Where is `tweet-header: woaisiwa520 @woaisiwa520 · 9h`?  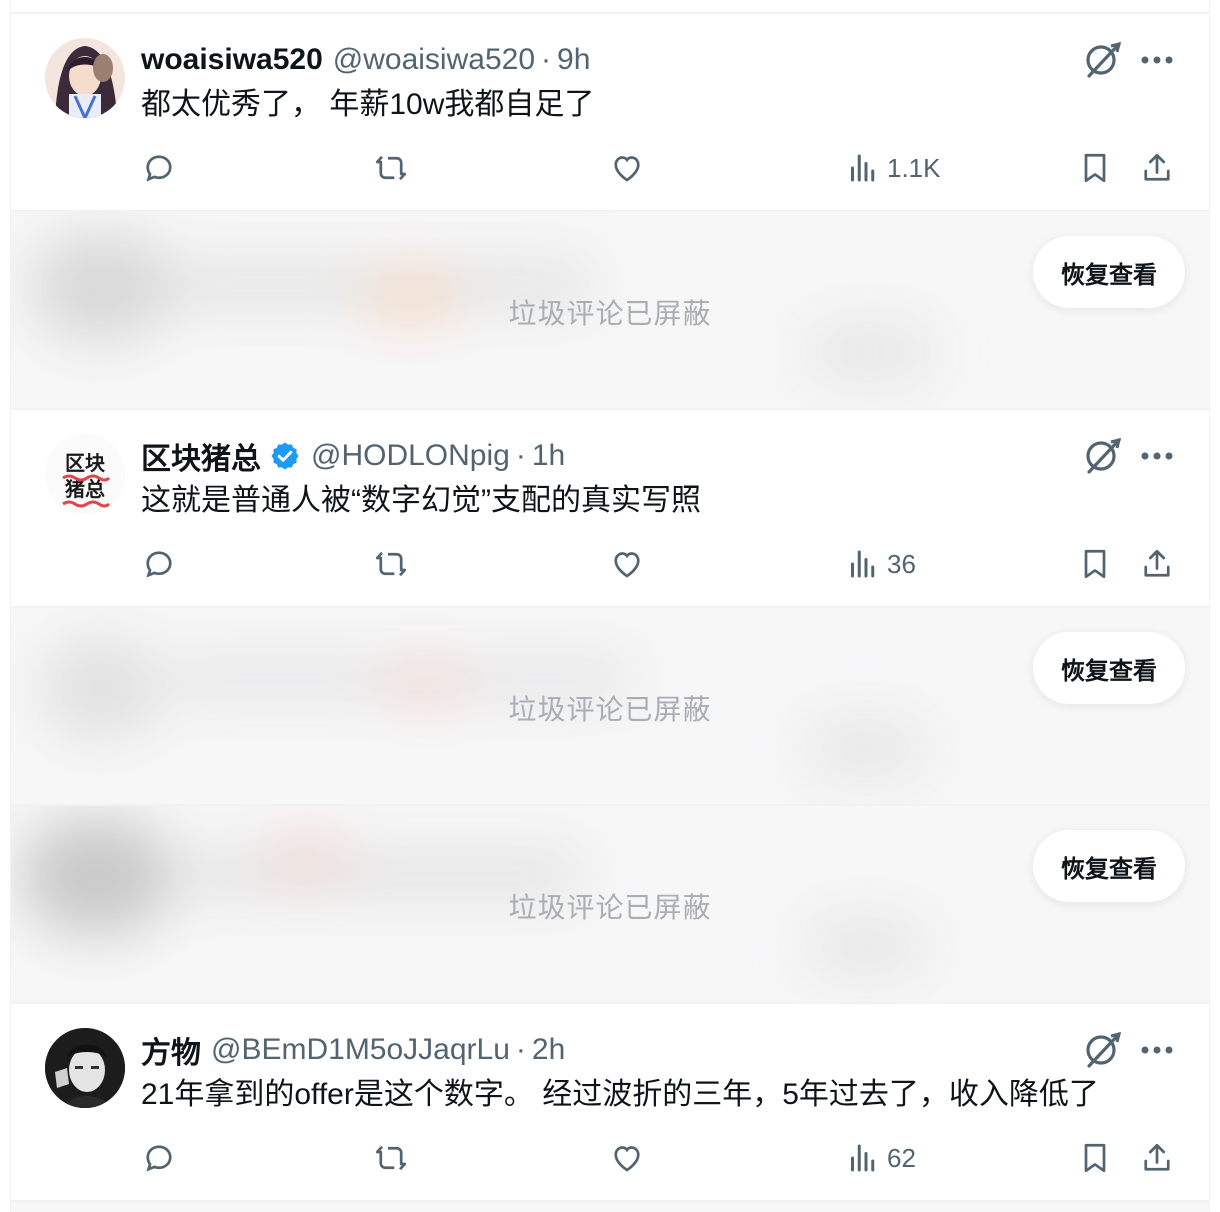 tweet-header: woaisiwa520 @woaisiwa520 · 9h is located at coordinates (365, 60).